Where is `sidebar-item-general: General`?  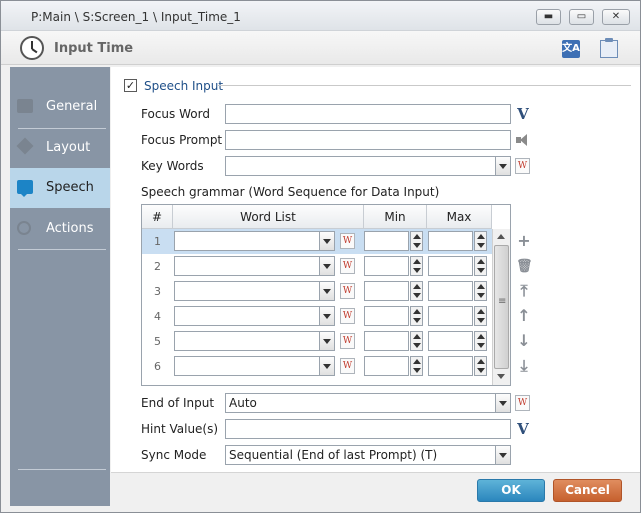
sidebar-item-general: General is located at coordinates (60, 107).